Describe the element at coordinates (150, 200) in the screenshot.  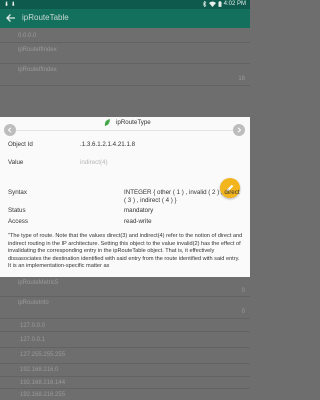
I see `syntax-value-line2: ( 3 ) , indirect ( 4 ) }` at that location.